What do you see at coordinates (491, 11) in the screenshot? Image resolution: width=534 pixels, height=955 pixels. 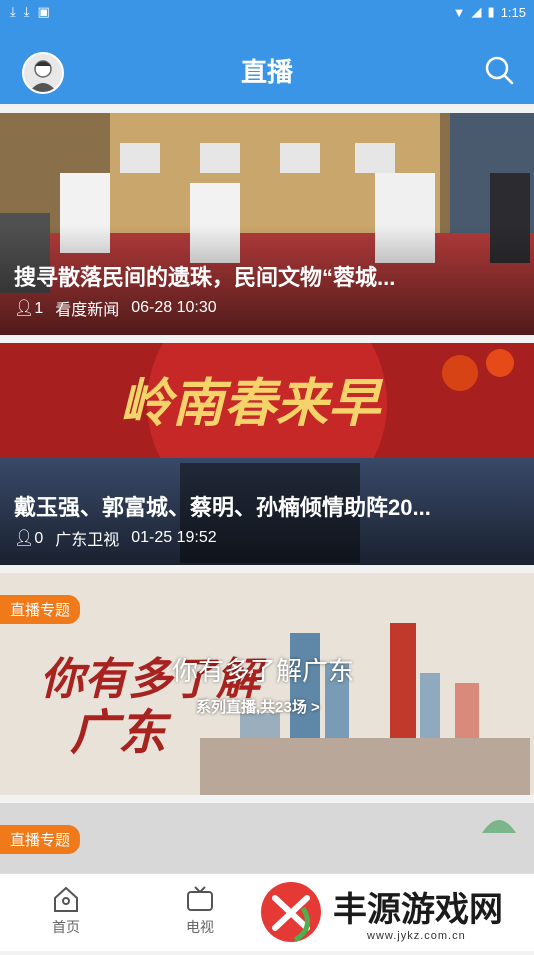 I see `battery-icon: ▮` at bounding box center [491, 11].